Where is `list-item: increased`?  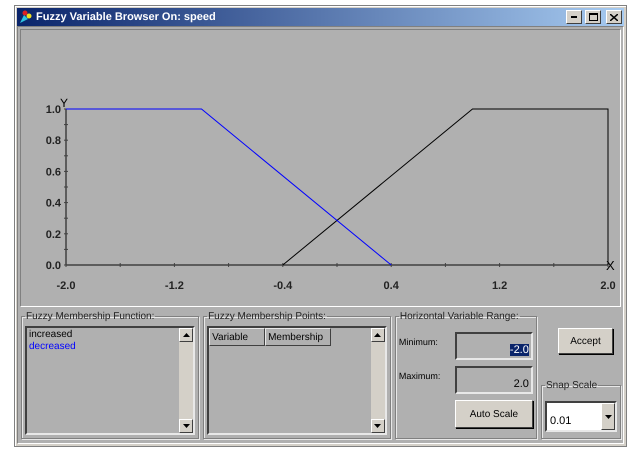
list-item: increased is located at coordinates (103, 335).